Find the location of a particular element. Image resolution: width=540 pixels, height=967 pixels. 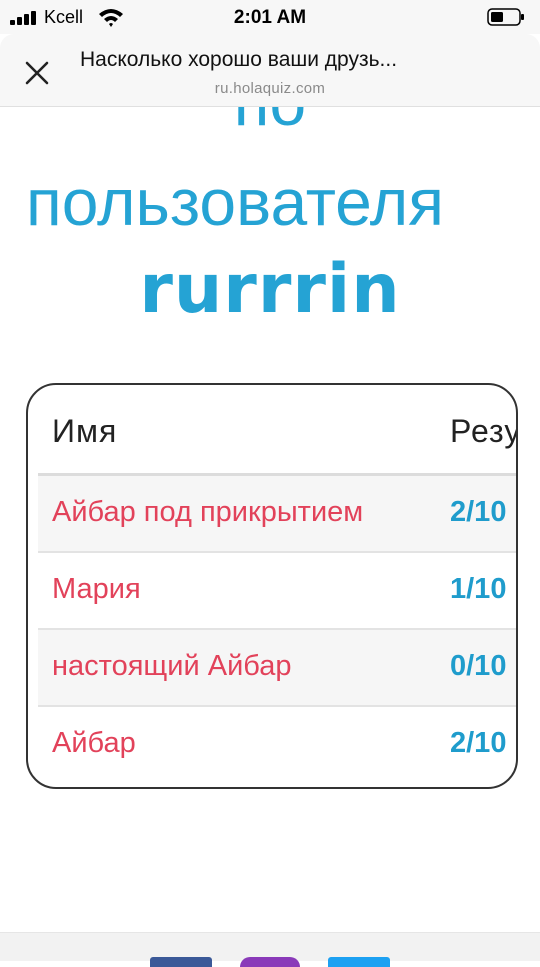

row-name: настоящий Айбар is located at coordinates (172, 666).